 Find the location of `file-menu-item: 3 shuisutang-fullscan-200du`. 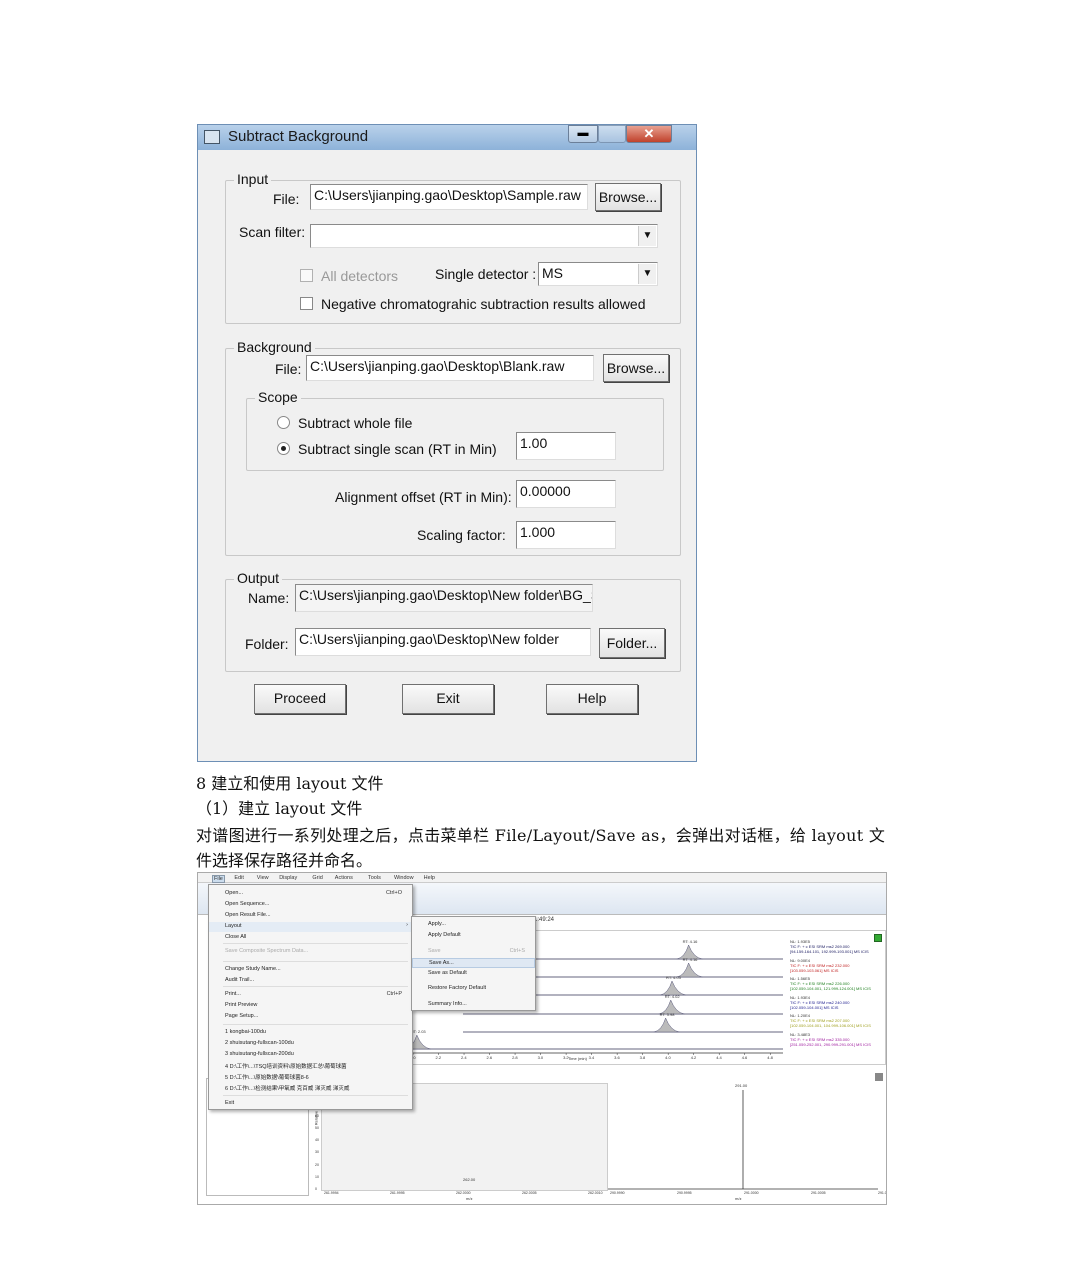

file-menu-item: 3 shuisutang-fullscan-200du is located at coordinates (310, 1055).